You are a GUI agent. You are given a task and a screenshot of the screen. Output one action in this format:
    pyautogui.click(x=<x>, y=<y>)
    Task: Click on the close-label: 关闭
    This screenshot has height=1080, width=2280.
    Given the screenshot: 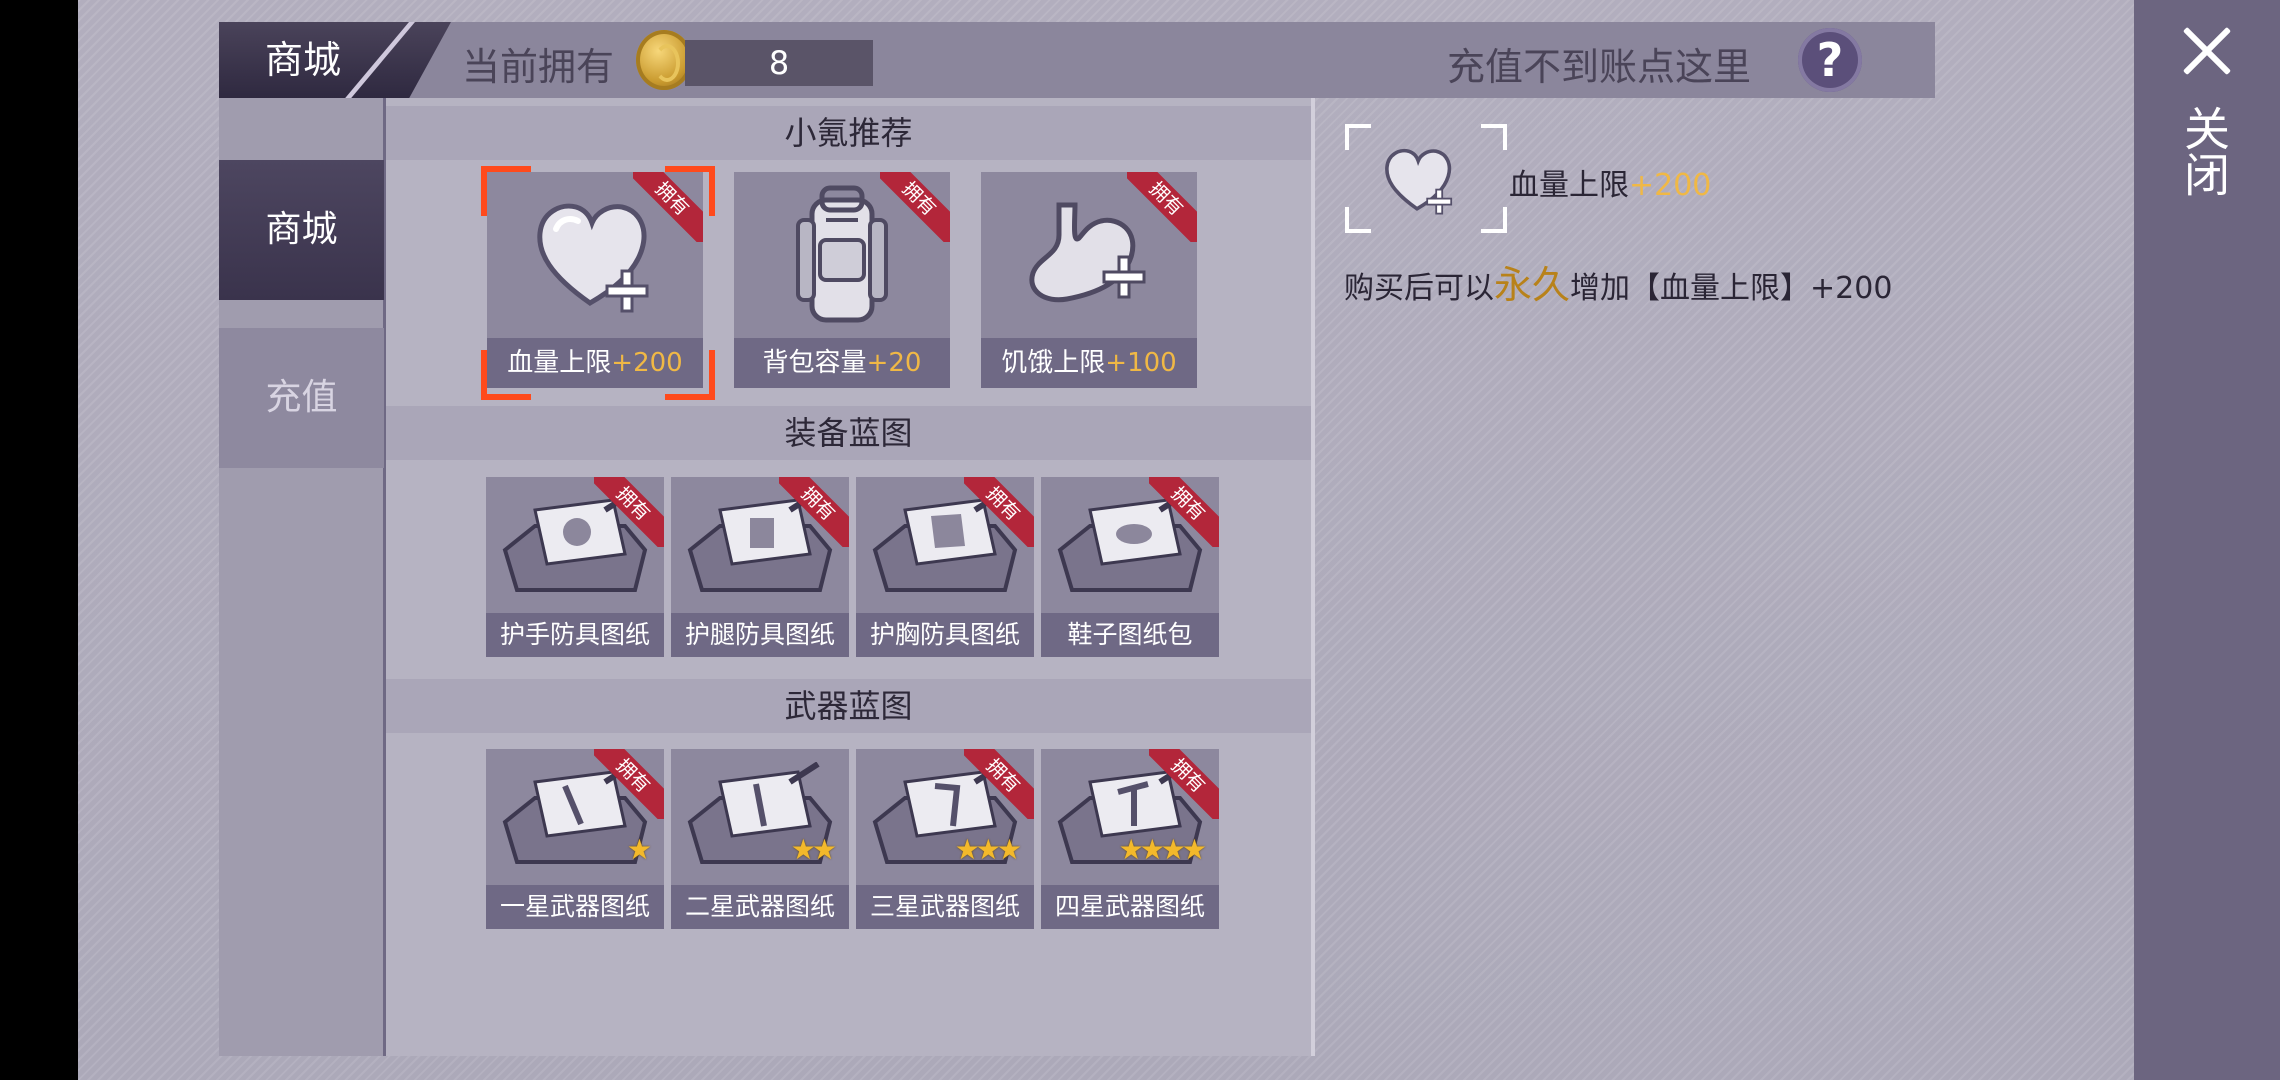 What is the action you would take?
    pyautogui.click(x=2204, y=151)
    